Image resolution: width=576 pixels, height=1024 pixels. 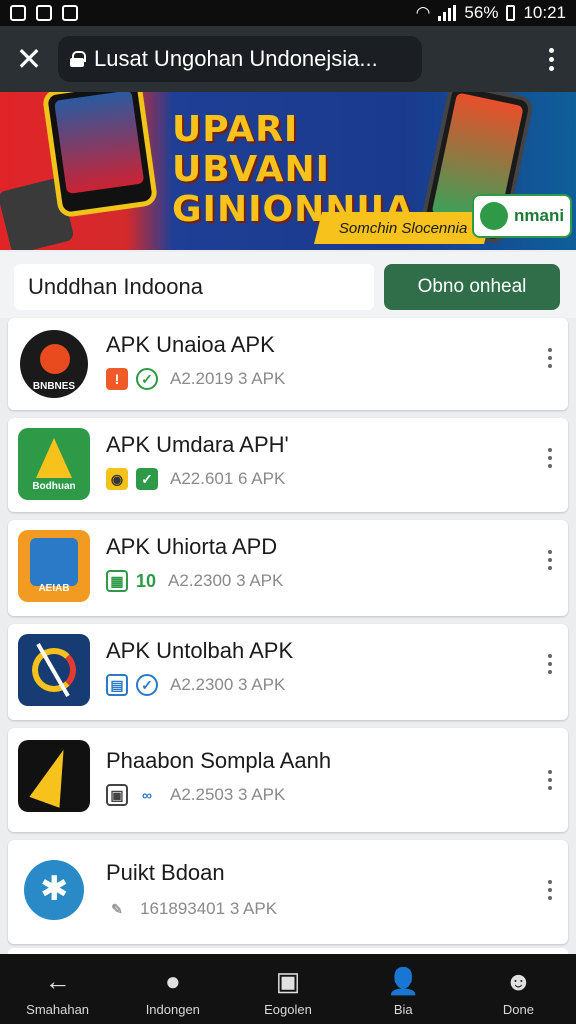 What do you see at coordinates (29, 59) in the screenshot?
I see `close-icon: ✕` at bounding box center [29, 59].